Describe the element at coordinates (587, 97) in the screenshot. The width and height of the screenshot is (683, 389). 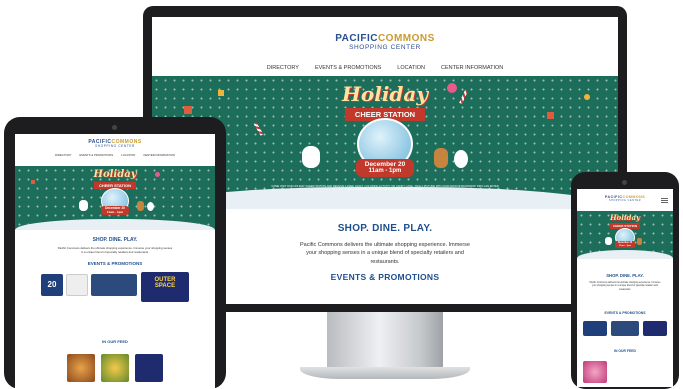
I see `ornament-icon` at that location.